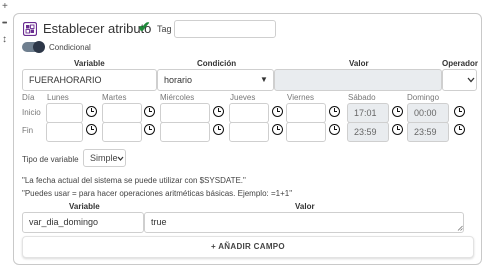 This screenshot has height=267, width=484. I want to click on inicio-jueves-input, so click(249, 113).